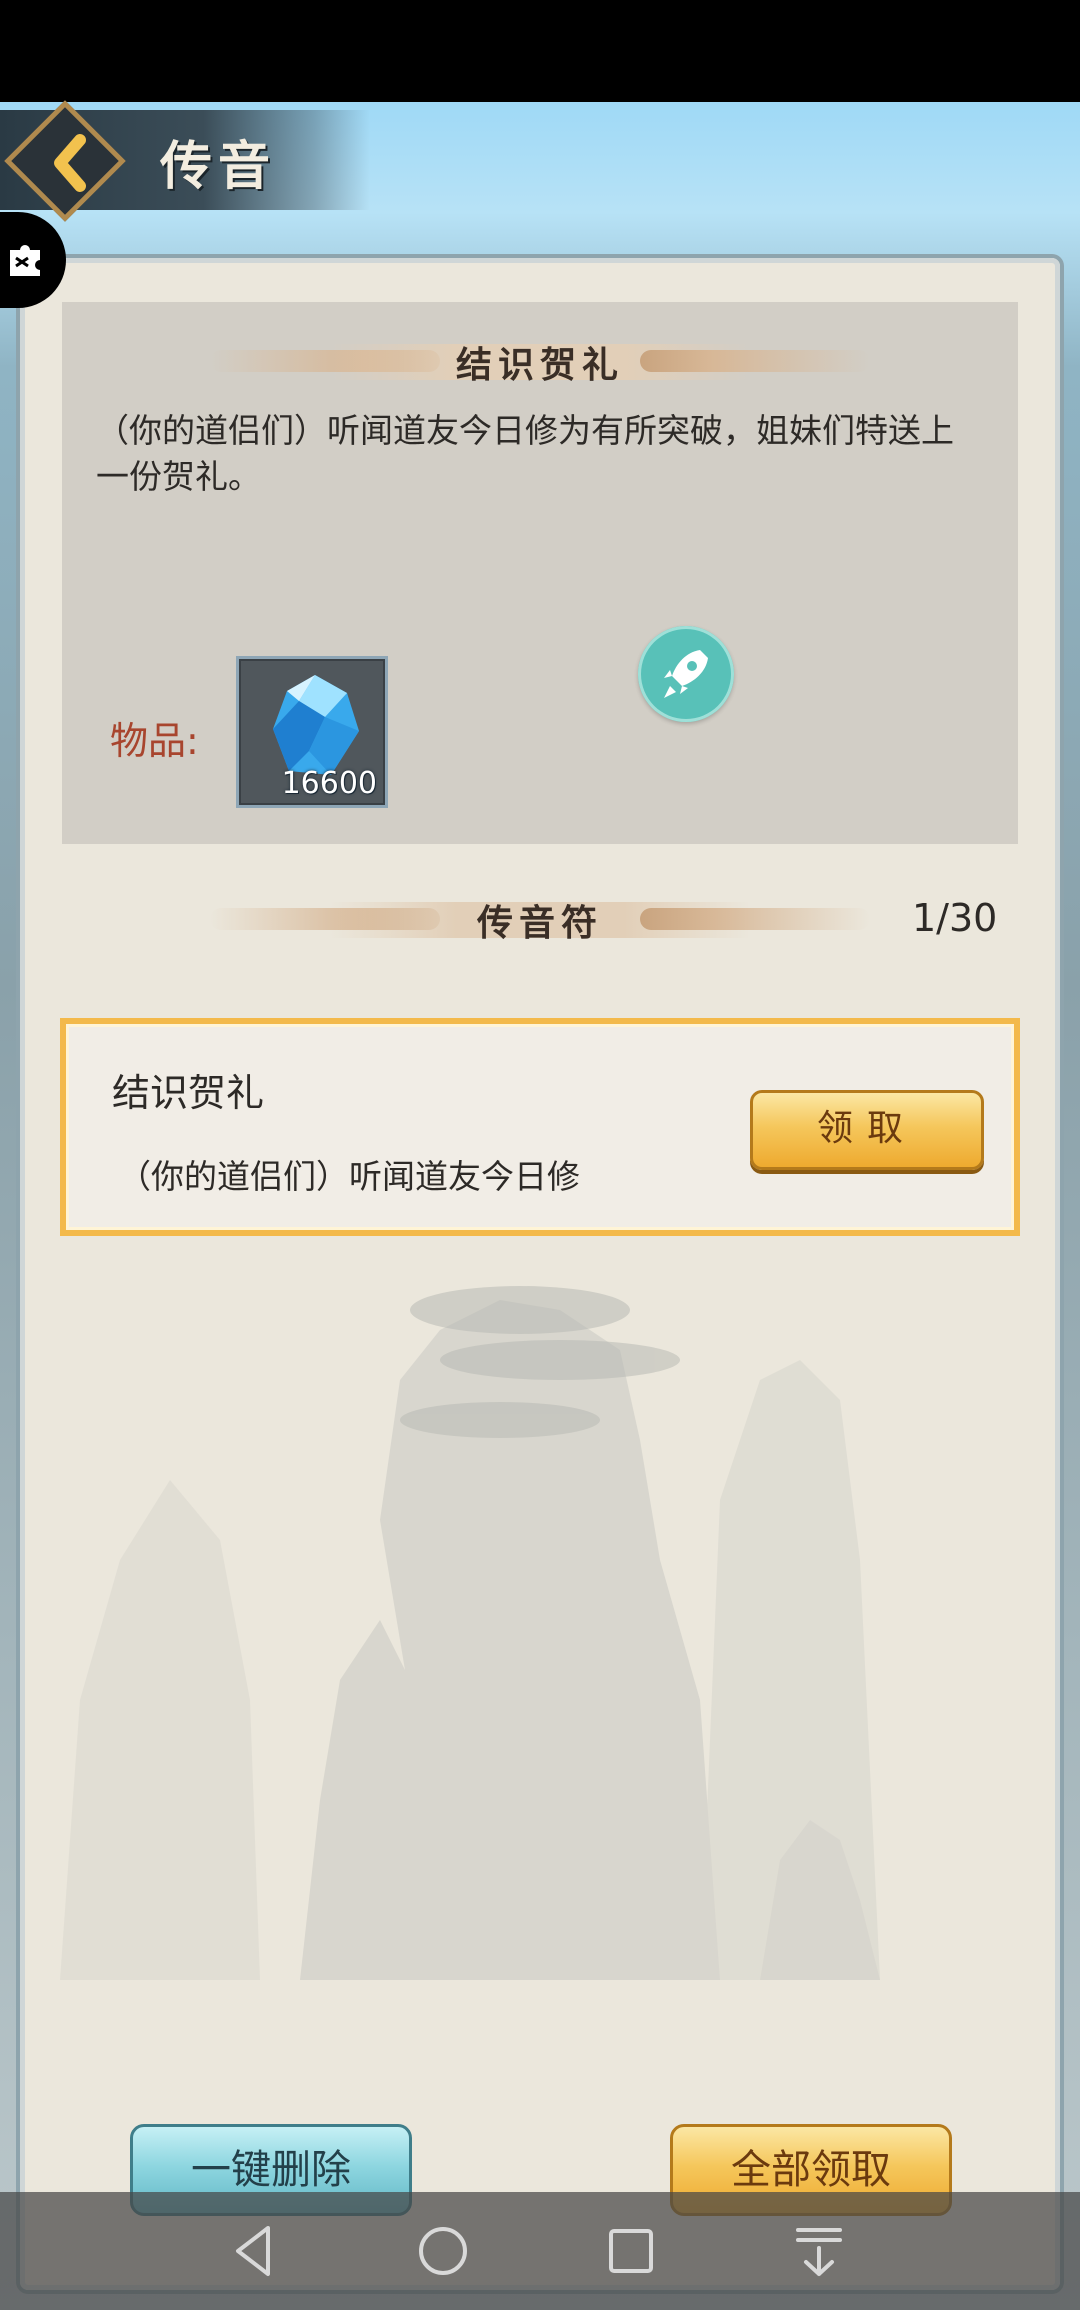 The width and height of the screenshot is (1080, 2310). I want to click on claim-button: 领取, so click(867, 1130).